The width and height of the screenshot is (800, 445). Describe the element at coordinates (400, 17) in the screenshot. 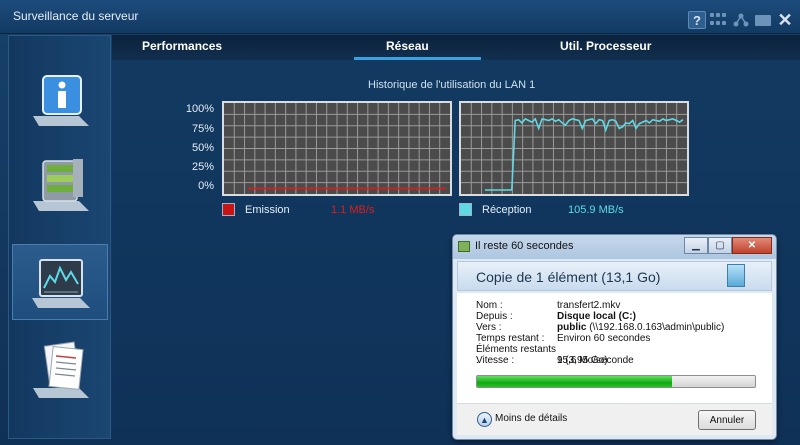

I see `title-bar: Surveillance du serveur ? ✕` at that location.